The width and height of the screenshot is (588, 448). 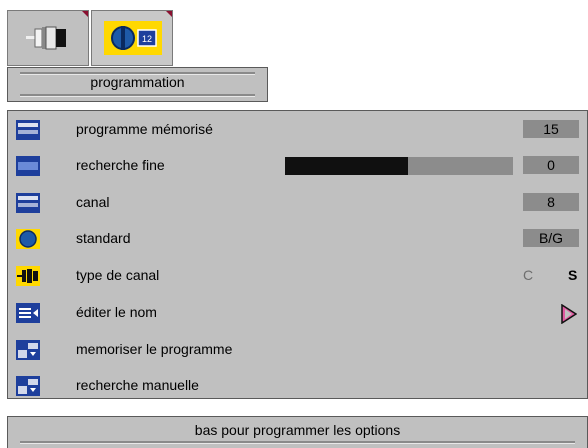 I want to click on edit-name-icon, so click(x=28, y=313).